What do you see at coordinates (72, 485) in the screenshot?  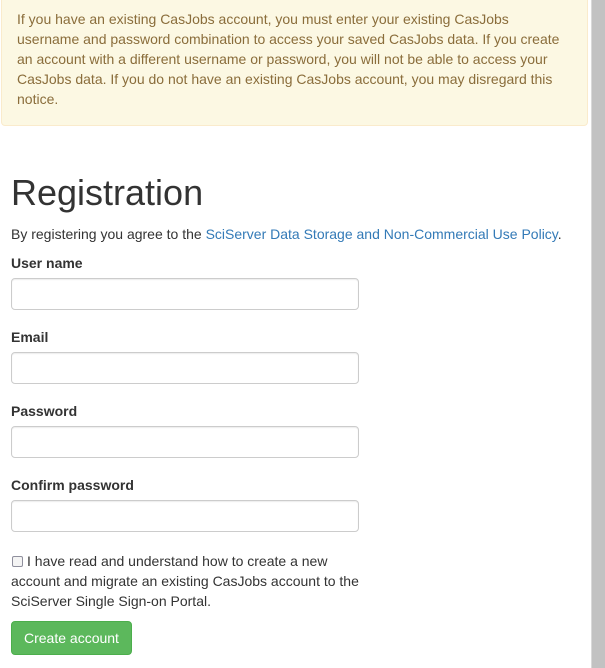 I see `confirm-password-label: Confirm password` at bounding box center [72, 485].